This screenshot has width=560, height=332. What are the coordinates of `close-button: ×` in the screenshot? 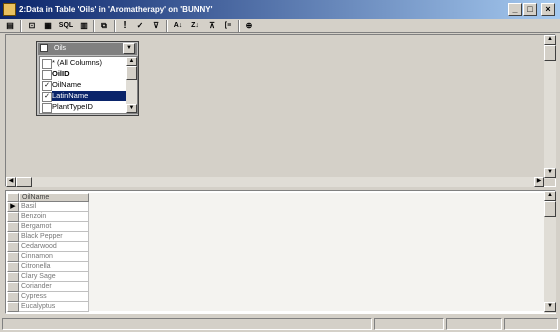 It's located at (548, 9).